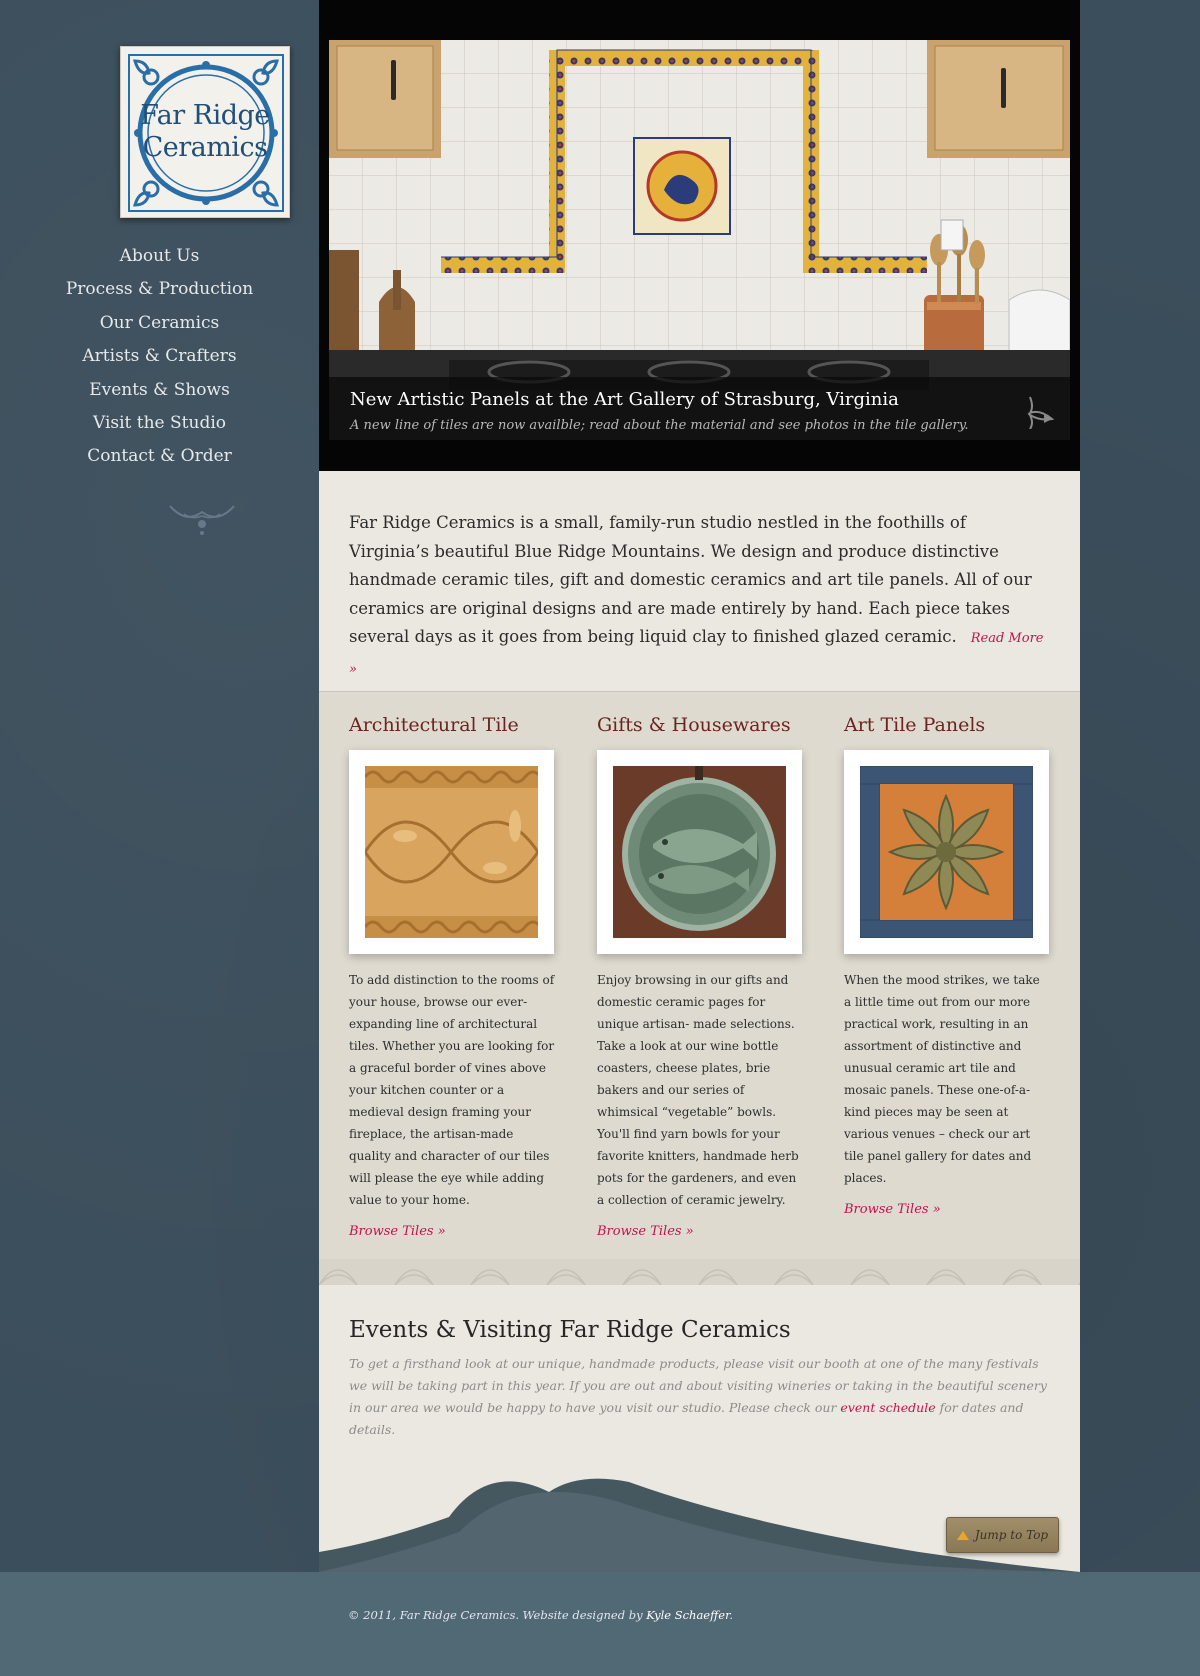 The width and height of the screenshot is (1200, 1676). What do you see at coordinates (202, 520) in the screenshot?
I see `flourish-ornament-icon` at bounding box center [202, 520].